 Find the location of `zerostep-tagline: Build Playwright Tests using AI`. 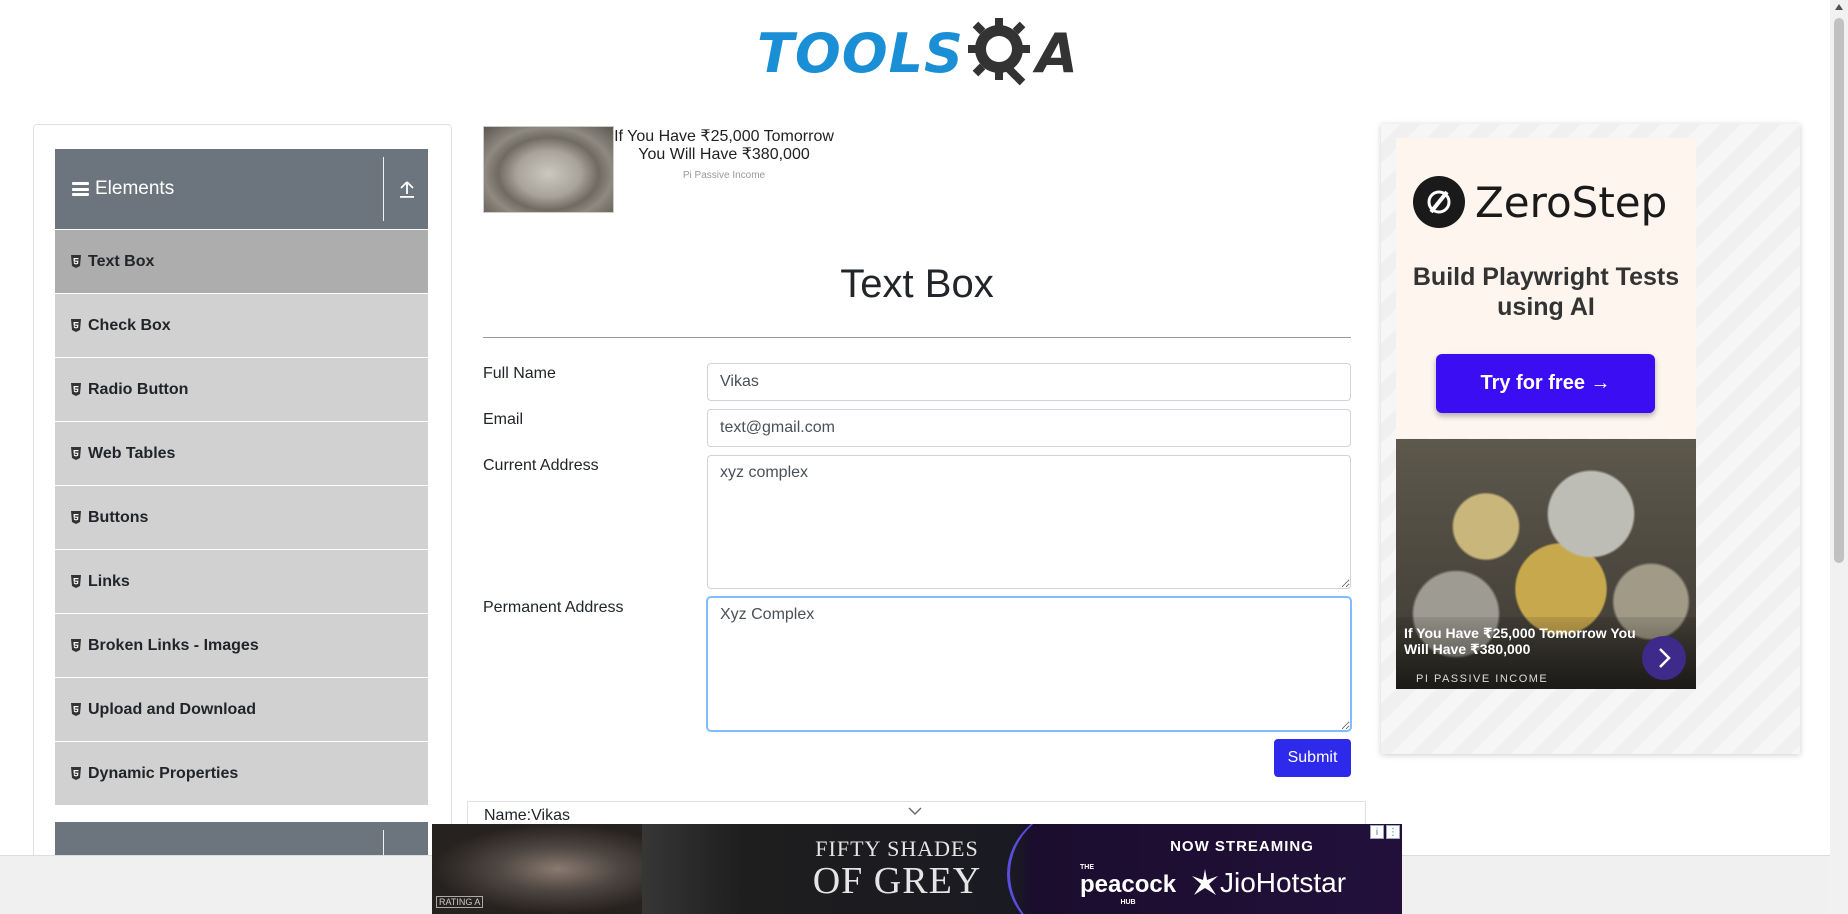

zerostep-tagline: Build Playwright Tests using AI is located at coordinates (1546, 292).